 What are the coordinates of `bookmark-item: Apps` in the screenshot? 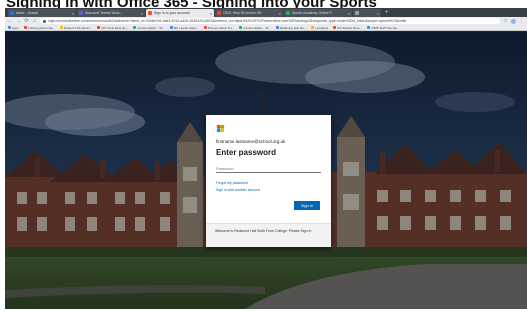 It's located at (13, 28).